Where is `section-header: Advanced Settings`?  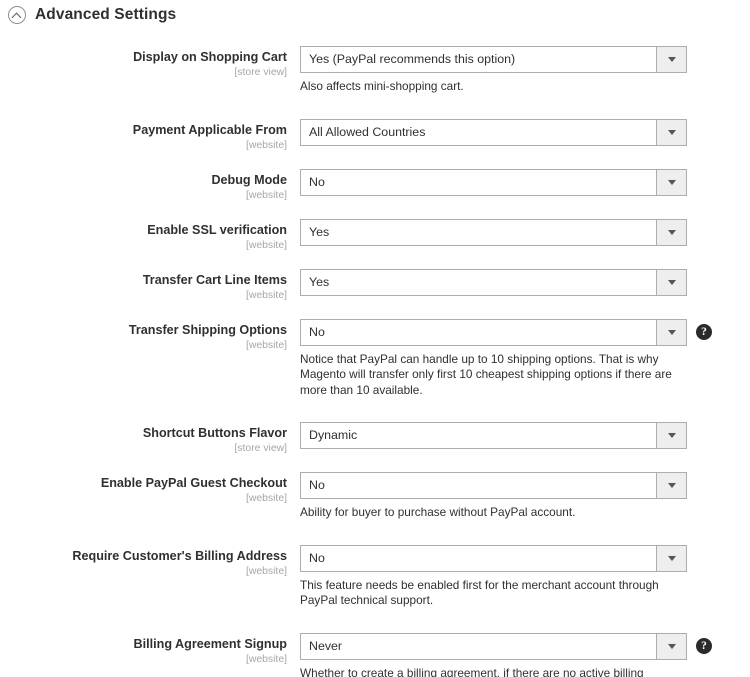
section-header: Advanced Settings is located at coordinates (92, 15).